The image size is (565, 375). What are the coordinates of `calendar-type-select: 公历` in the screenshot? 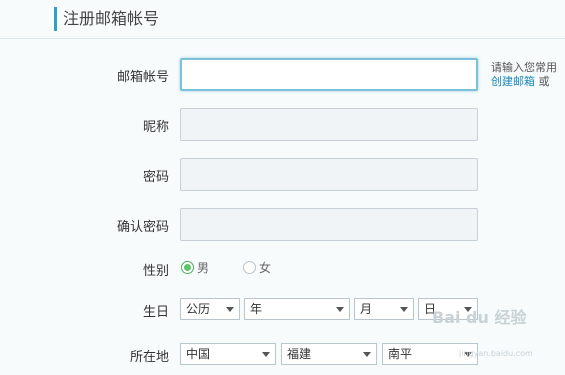 It's located at (210, 309).